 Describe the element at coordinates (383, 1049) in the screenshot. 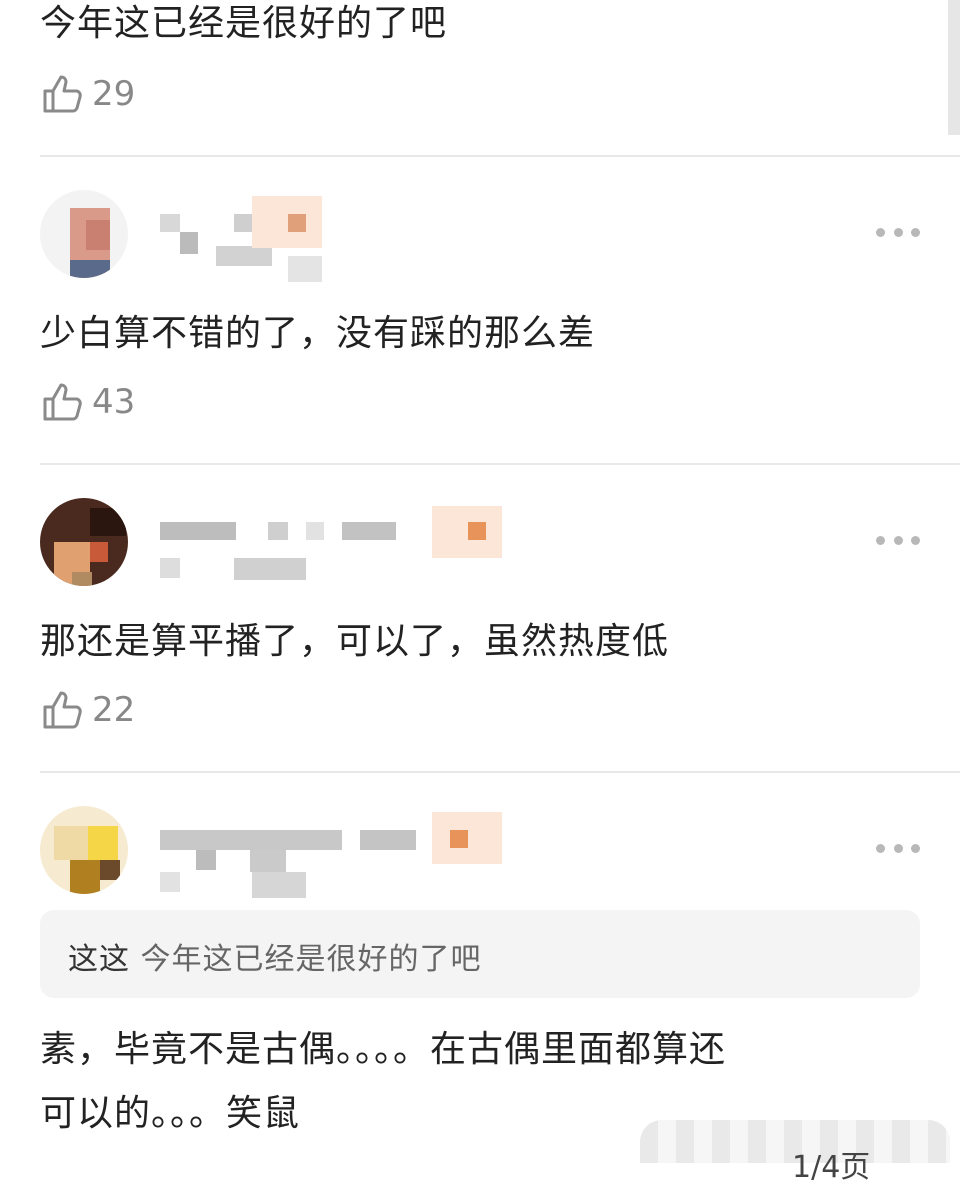

I see `comment-text-line1: 素，毕竟不是古偶。。。。在古偶里面都算还` at that location.